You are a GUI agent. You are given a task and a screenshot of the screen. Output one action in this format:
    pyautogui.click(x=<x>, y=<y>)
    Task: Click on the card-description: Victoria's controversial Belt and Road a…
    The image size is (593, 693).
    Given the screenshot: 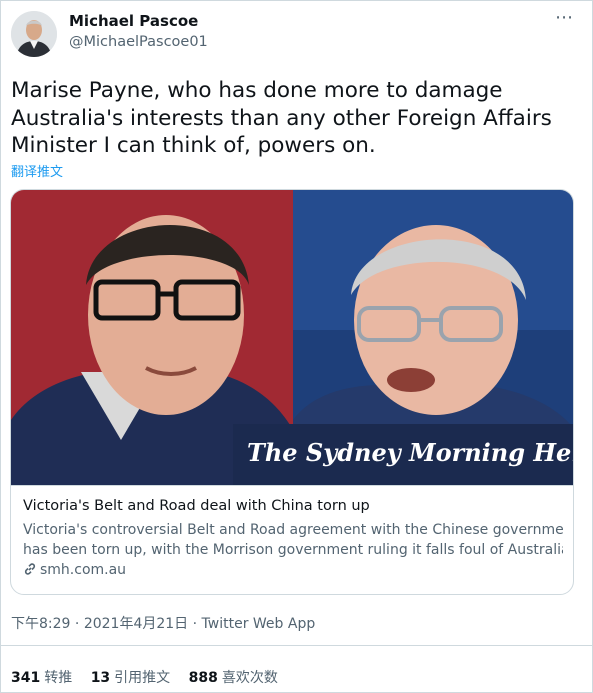 What is the action you would take?
    pyautogui.click(x=293, y=540)
    